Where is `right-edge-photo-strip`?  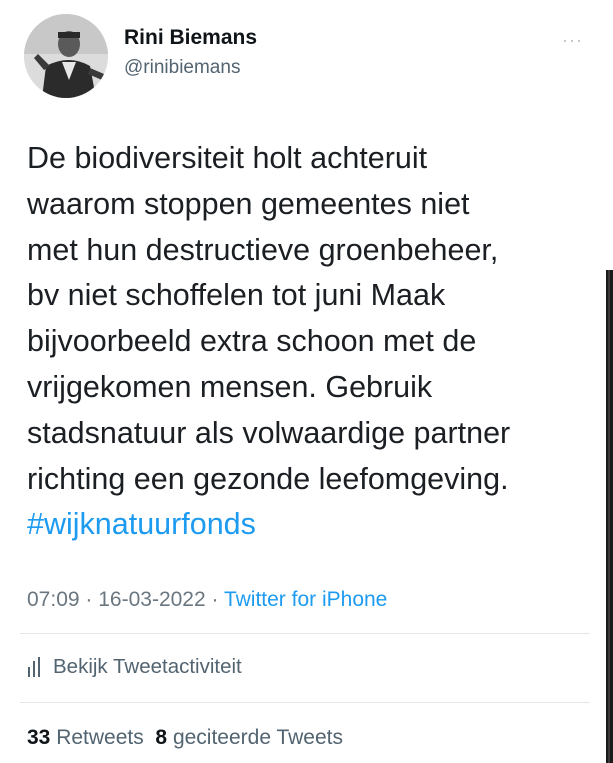 right-edge-photo-strip is located at coordinates (609, 516).